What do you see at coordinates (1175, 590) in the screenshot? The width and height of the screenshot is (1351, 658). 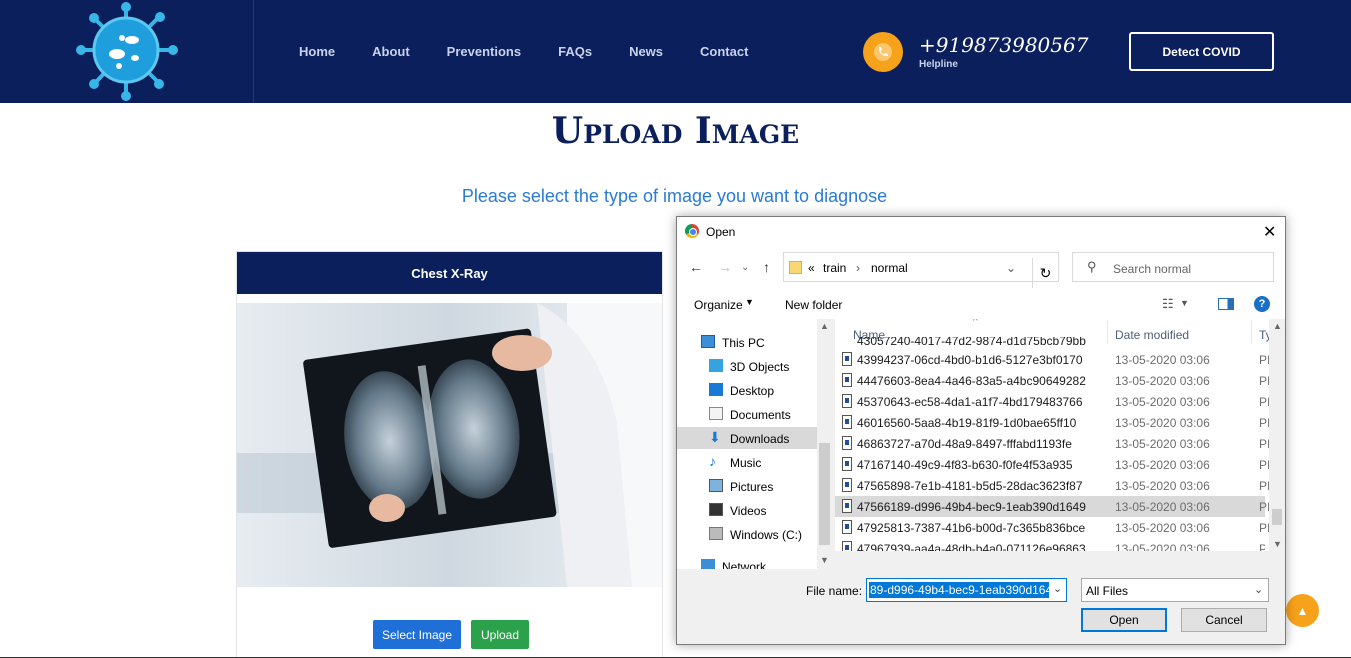 I see `file-type-select: All Files ⌄` at bounding box center [1175, 590].